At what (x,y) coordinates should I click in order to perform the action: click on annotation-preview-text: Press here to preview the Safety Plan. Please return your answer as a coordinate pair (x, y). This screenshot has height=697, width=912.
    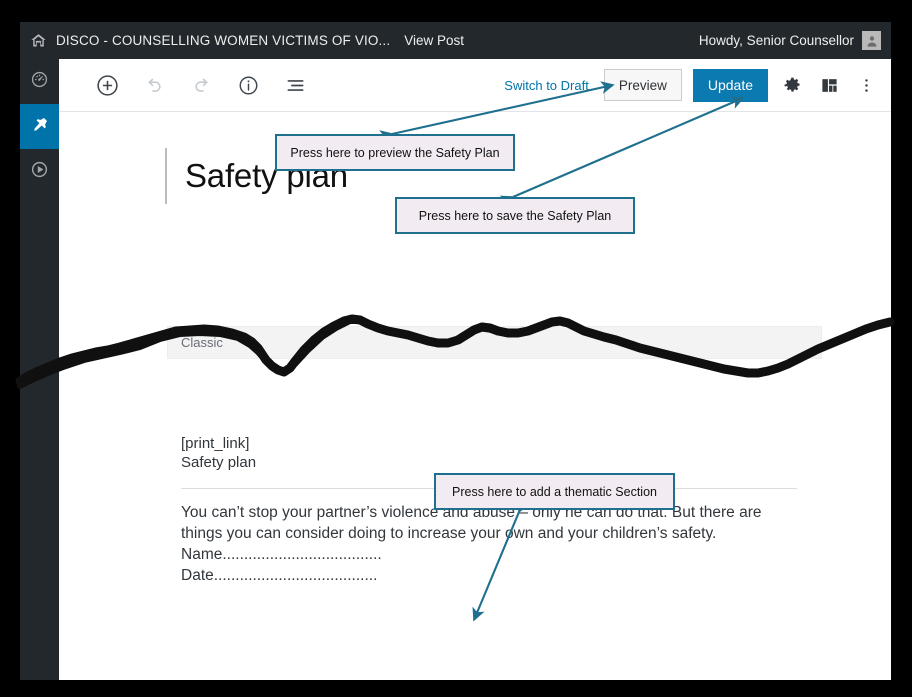
    Looking at the image, I should click on (395, 152).